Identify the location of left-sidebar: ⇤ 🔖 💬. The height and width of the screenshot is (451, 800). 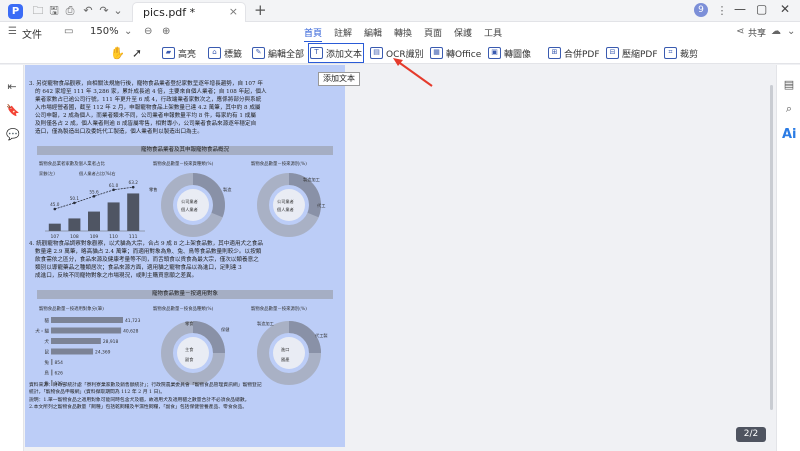
(12, 258).